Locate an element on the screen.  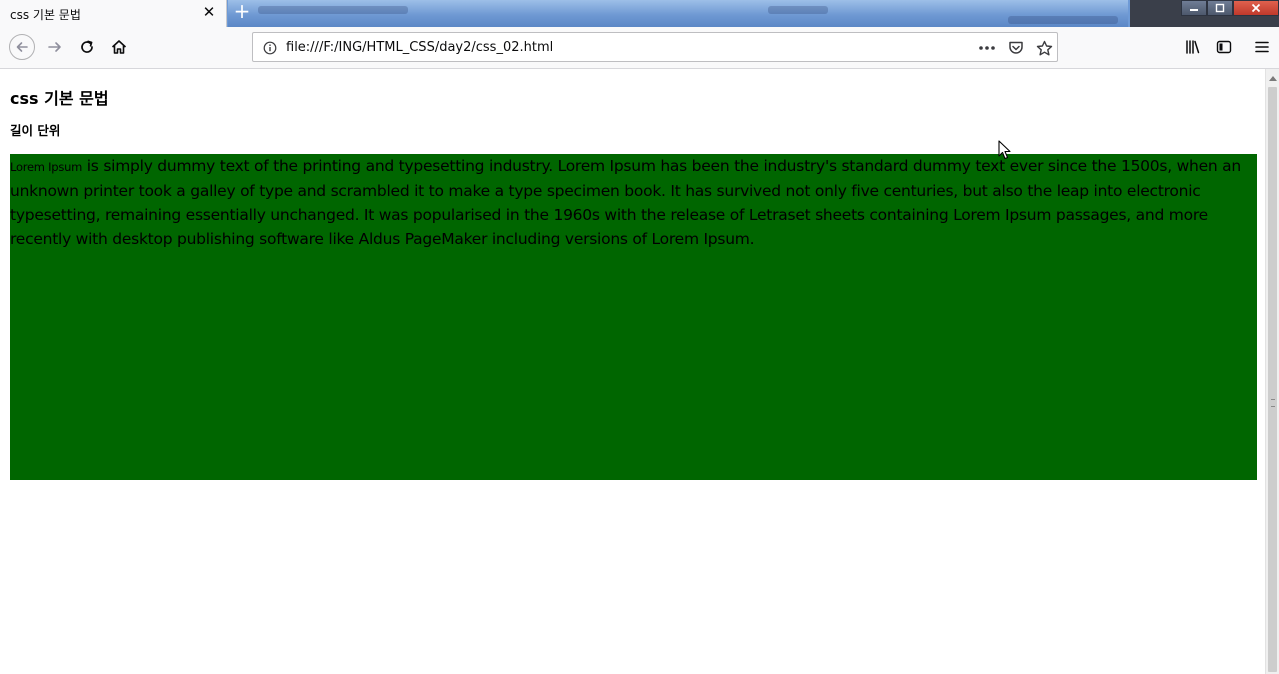
sidebar-icon is located at coordinates (1224, 47).